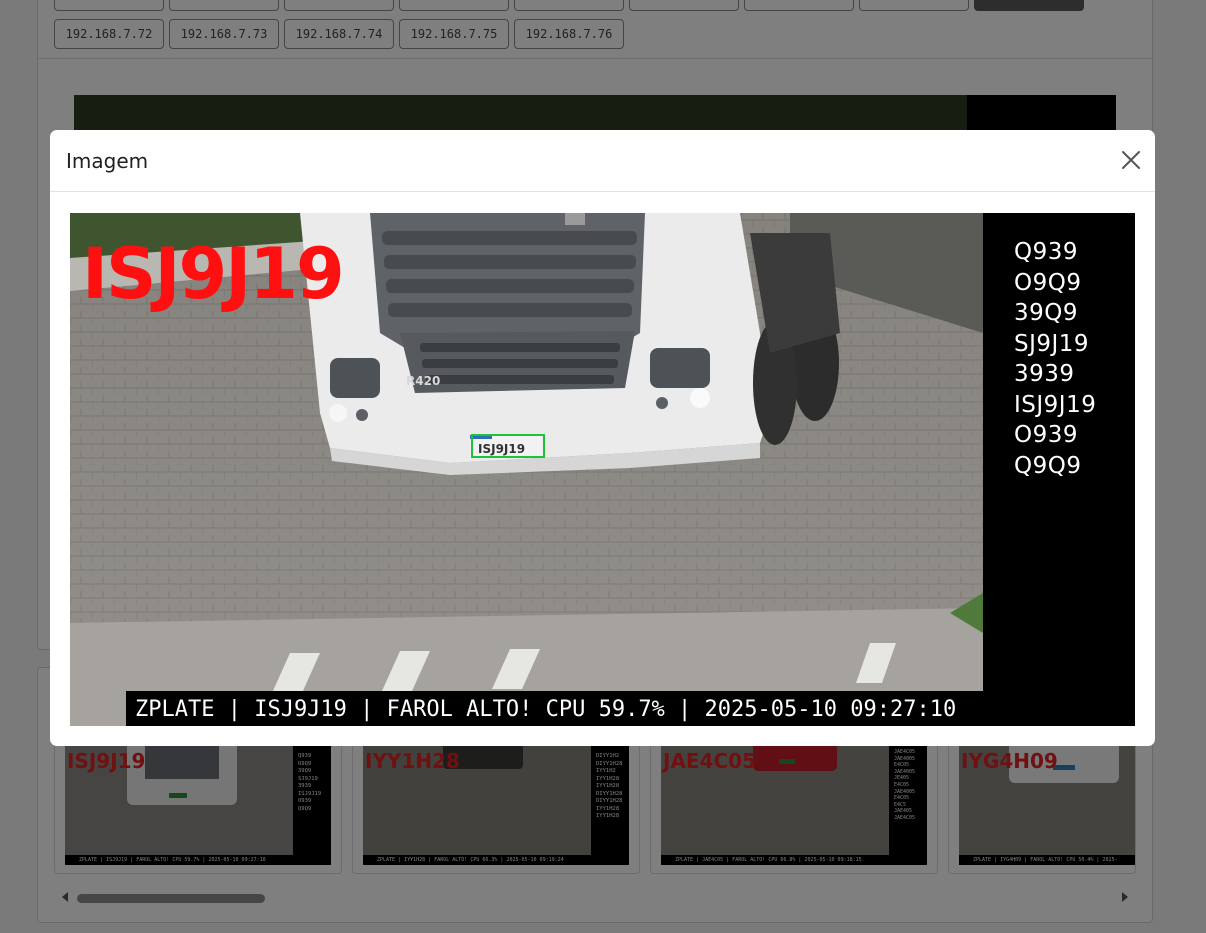 The image size is (1206, 933). I want to click on ocr-reading: Q9Q9, so click(1048, 465).